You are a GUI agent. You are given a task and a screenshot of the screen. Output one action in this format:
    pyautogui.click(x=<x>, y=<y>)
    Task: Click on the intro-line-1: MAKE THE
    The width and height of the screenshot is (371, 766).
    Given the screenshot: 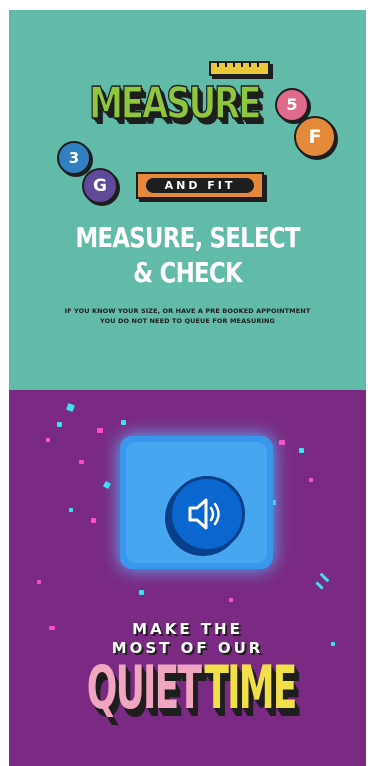 What is the action you would take?
    pyautogui.click(x=187, y=629)
    